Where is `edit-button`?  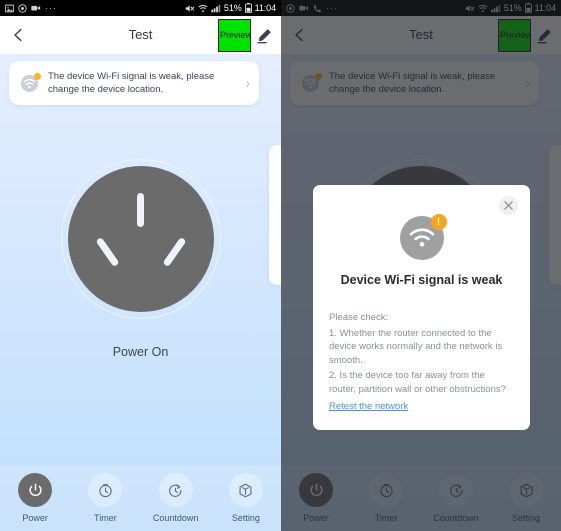
edit-button is located at coordinates (264, 35).